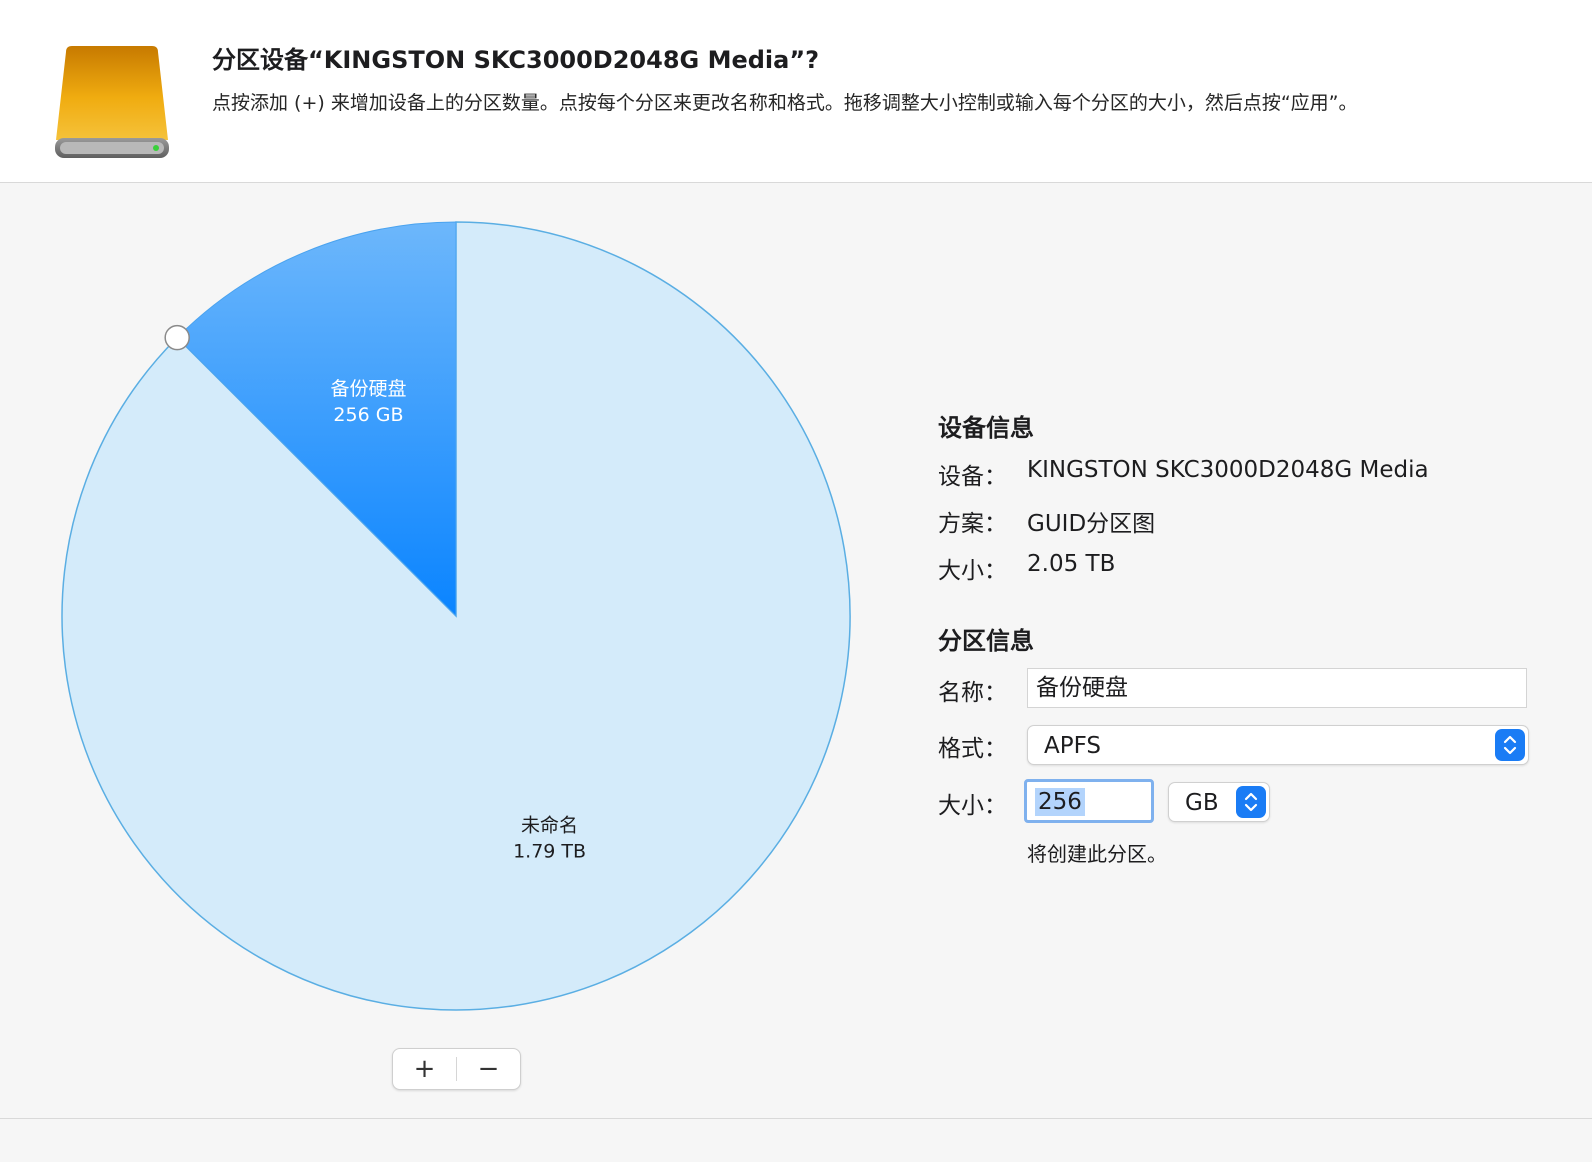 The height and width of the screenshot is (1162, 1592). What do you see at coordinates (972, 749) in the screenshot?
I see `format-label: 格式：` at bounding box center [972, 749].